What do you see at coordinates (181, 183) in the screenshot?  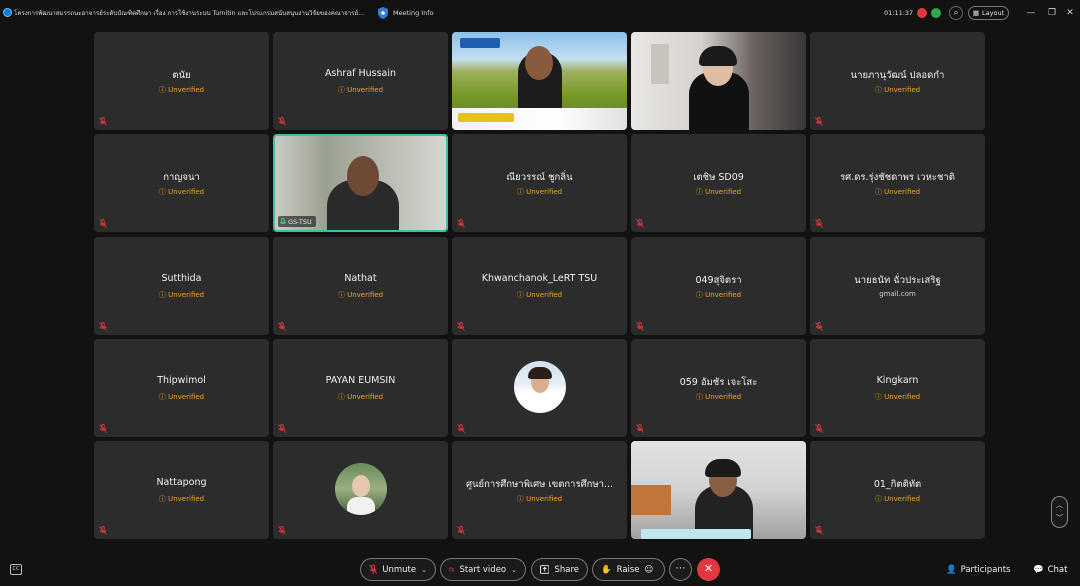 I see `participant-tile: กาญจนา ⓘ Unverified` at bounding box center [181, 183].